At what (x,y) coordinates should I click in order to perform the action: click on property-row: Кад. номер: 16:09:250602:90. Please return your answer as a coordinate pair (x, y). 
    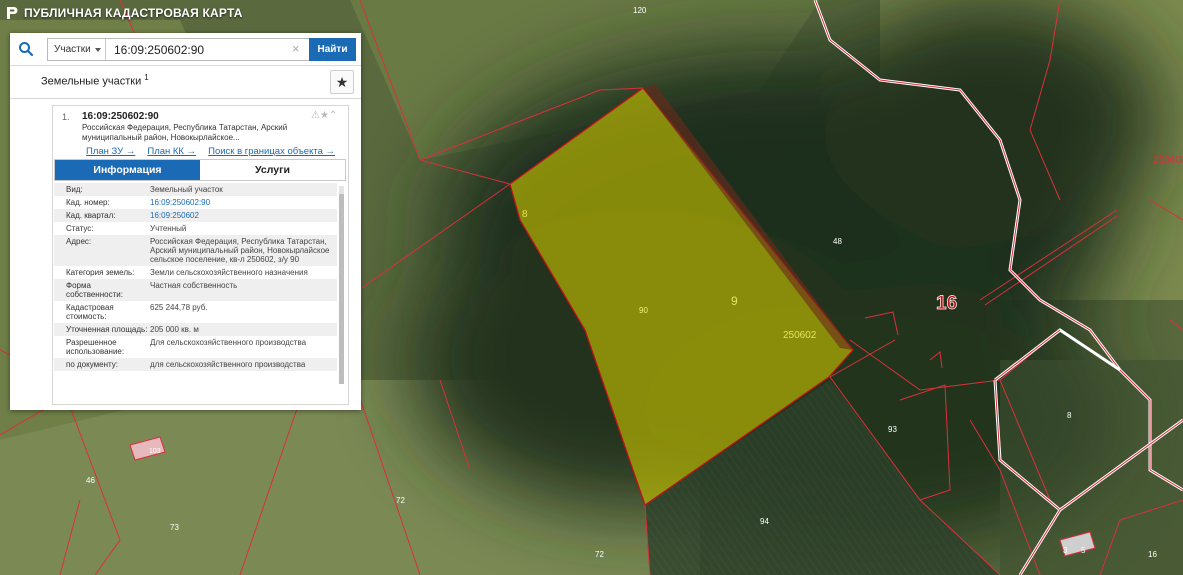
    Looking at the image, I should click on (195, 202).